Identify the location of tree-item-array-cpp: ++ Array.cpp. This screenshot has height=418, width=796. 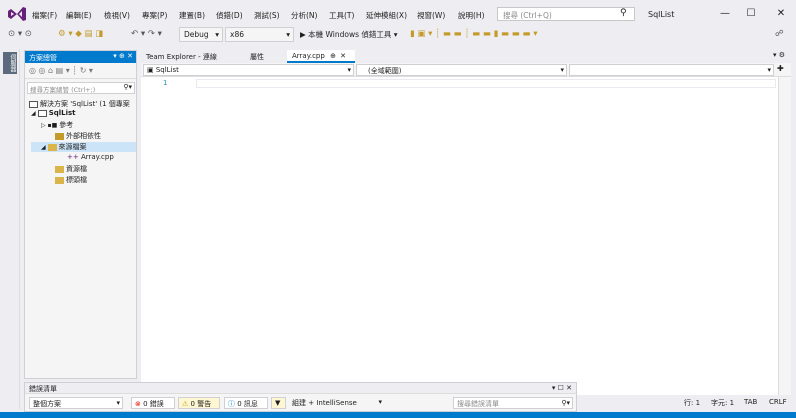
(90, 157).